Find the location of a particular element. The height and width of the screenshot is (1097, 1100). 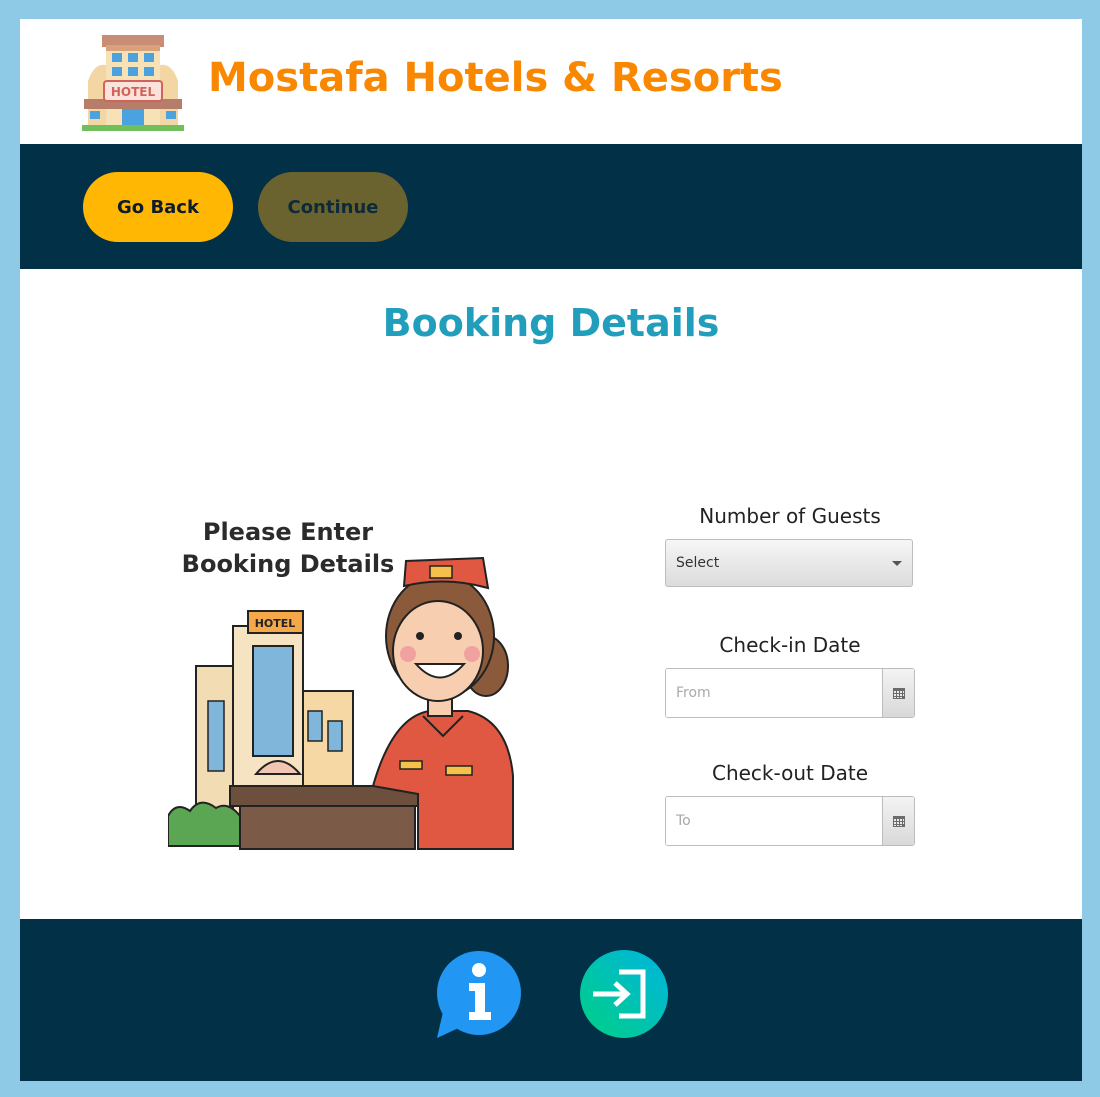

checkin-label: Check-in Date is located at coordinates (790, 645).